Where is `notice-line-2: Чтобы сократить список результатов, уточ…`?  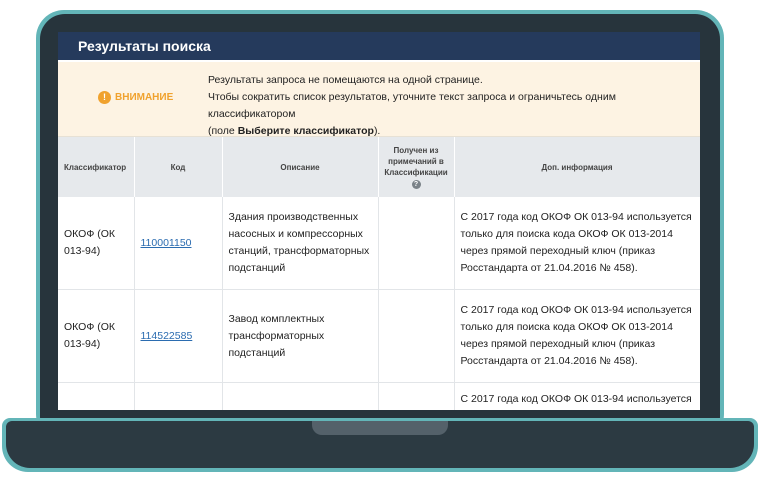 notice-line-2: Чтобы сократить список результатов, уточ… is located at coordinates (412, 105).